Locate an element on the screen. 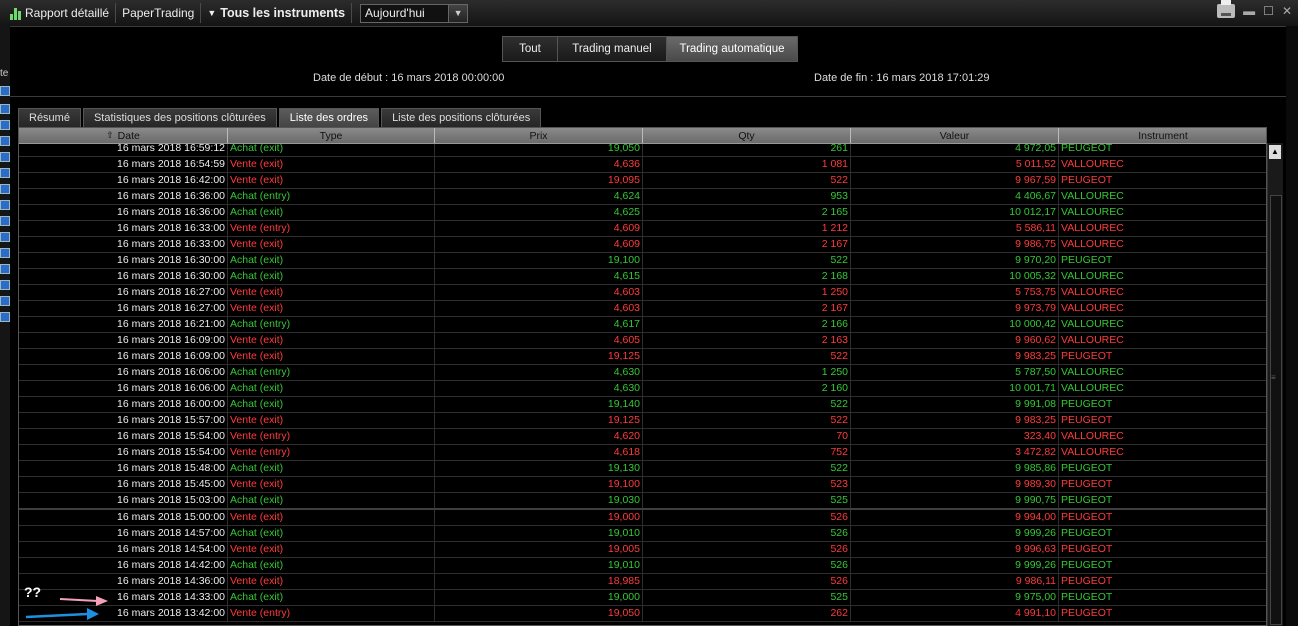 The image size is (1298, 626). annotation-arrows is located at coordinates (66, 608).